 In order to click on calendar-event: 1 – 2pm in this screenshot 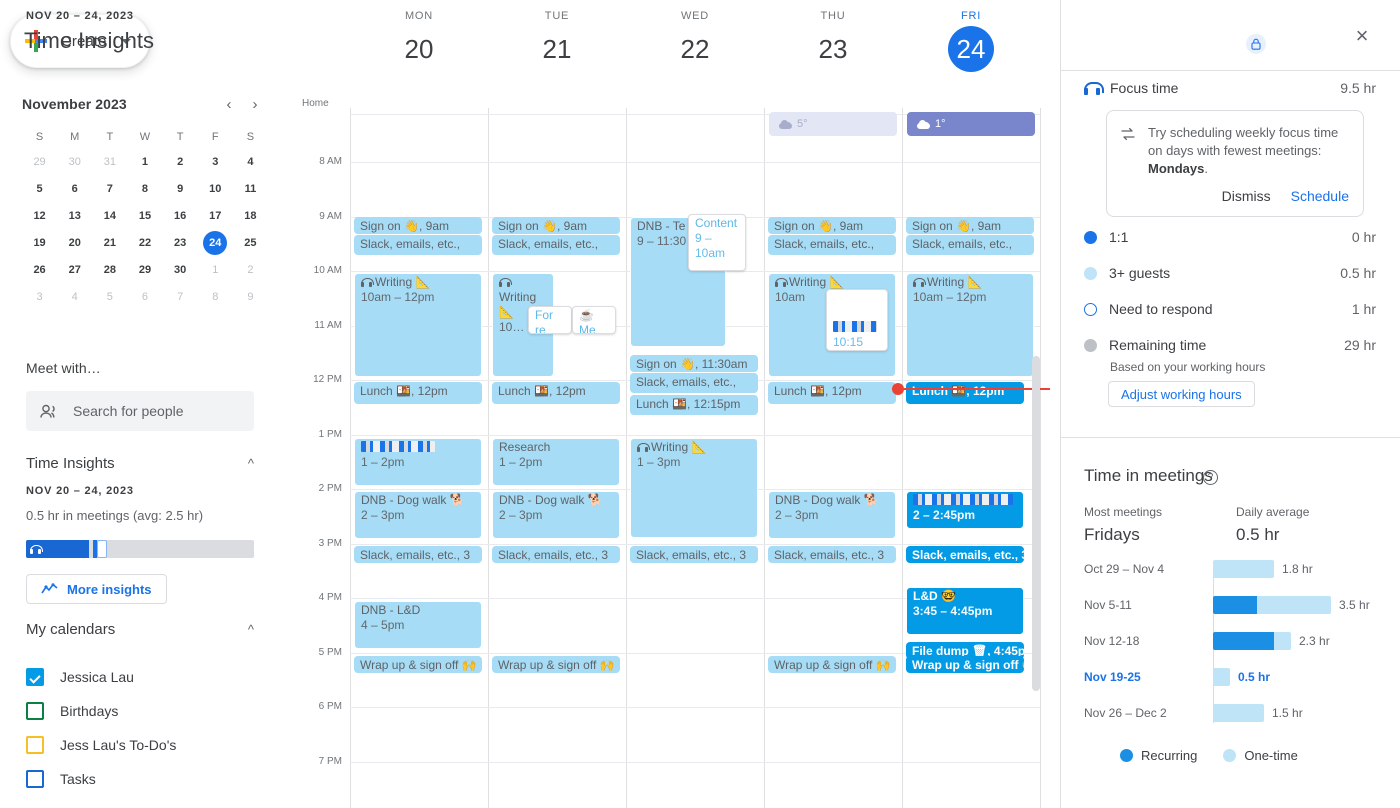, I will do `click(418, 461)`.